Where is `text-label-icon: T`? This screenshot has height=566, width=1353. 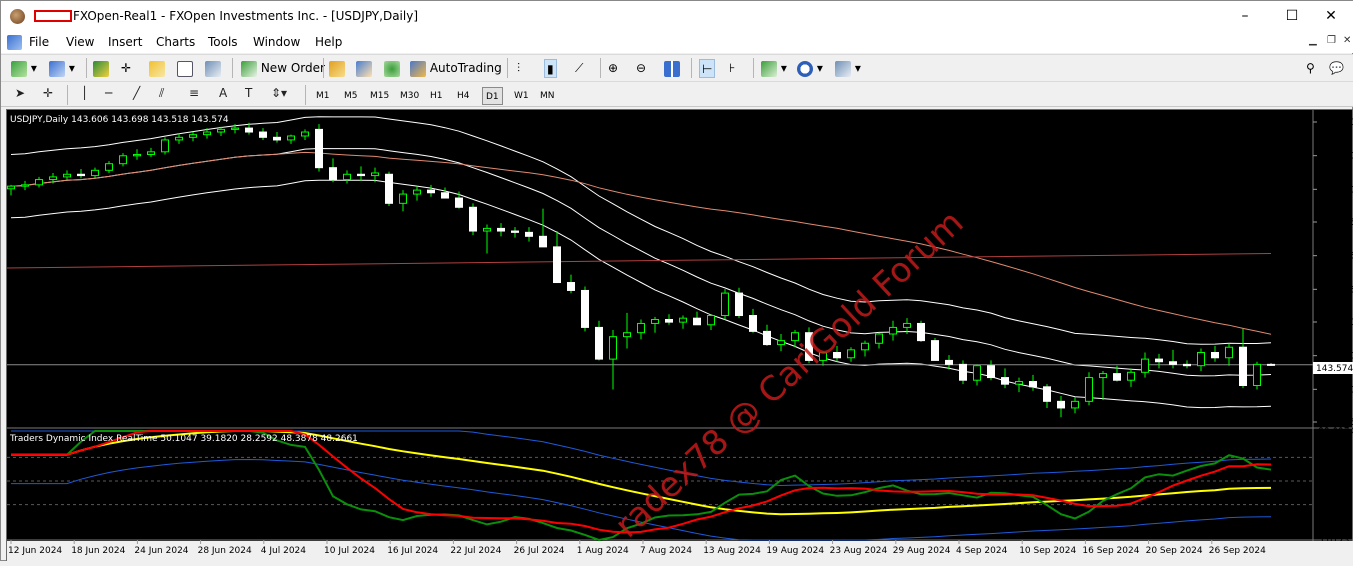
text-label-icon: T is located at coordinates (248, 93).